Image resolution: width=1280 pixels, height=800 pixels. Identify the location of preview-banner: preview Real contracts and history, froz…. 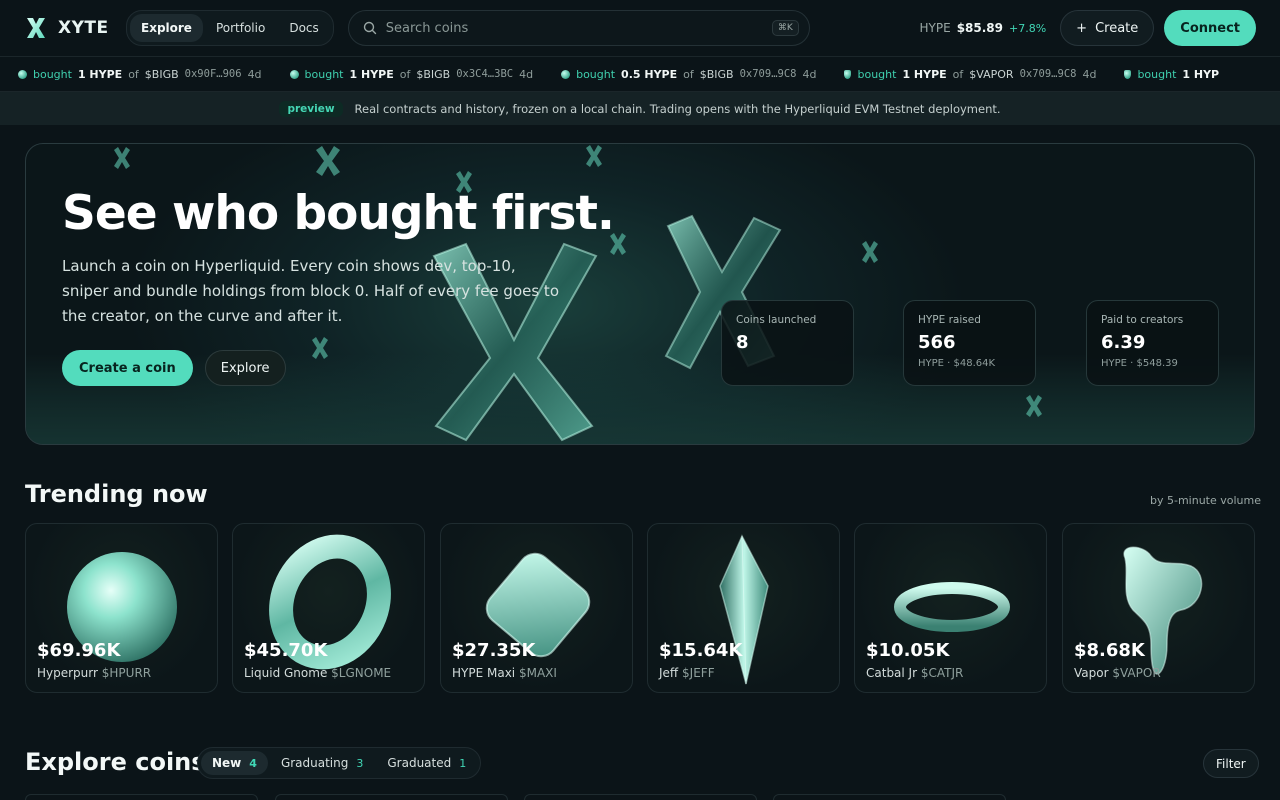
(640, 108).